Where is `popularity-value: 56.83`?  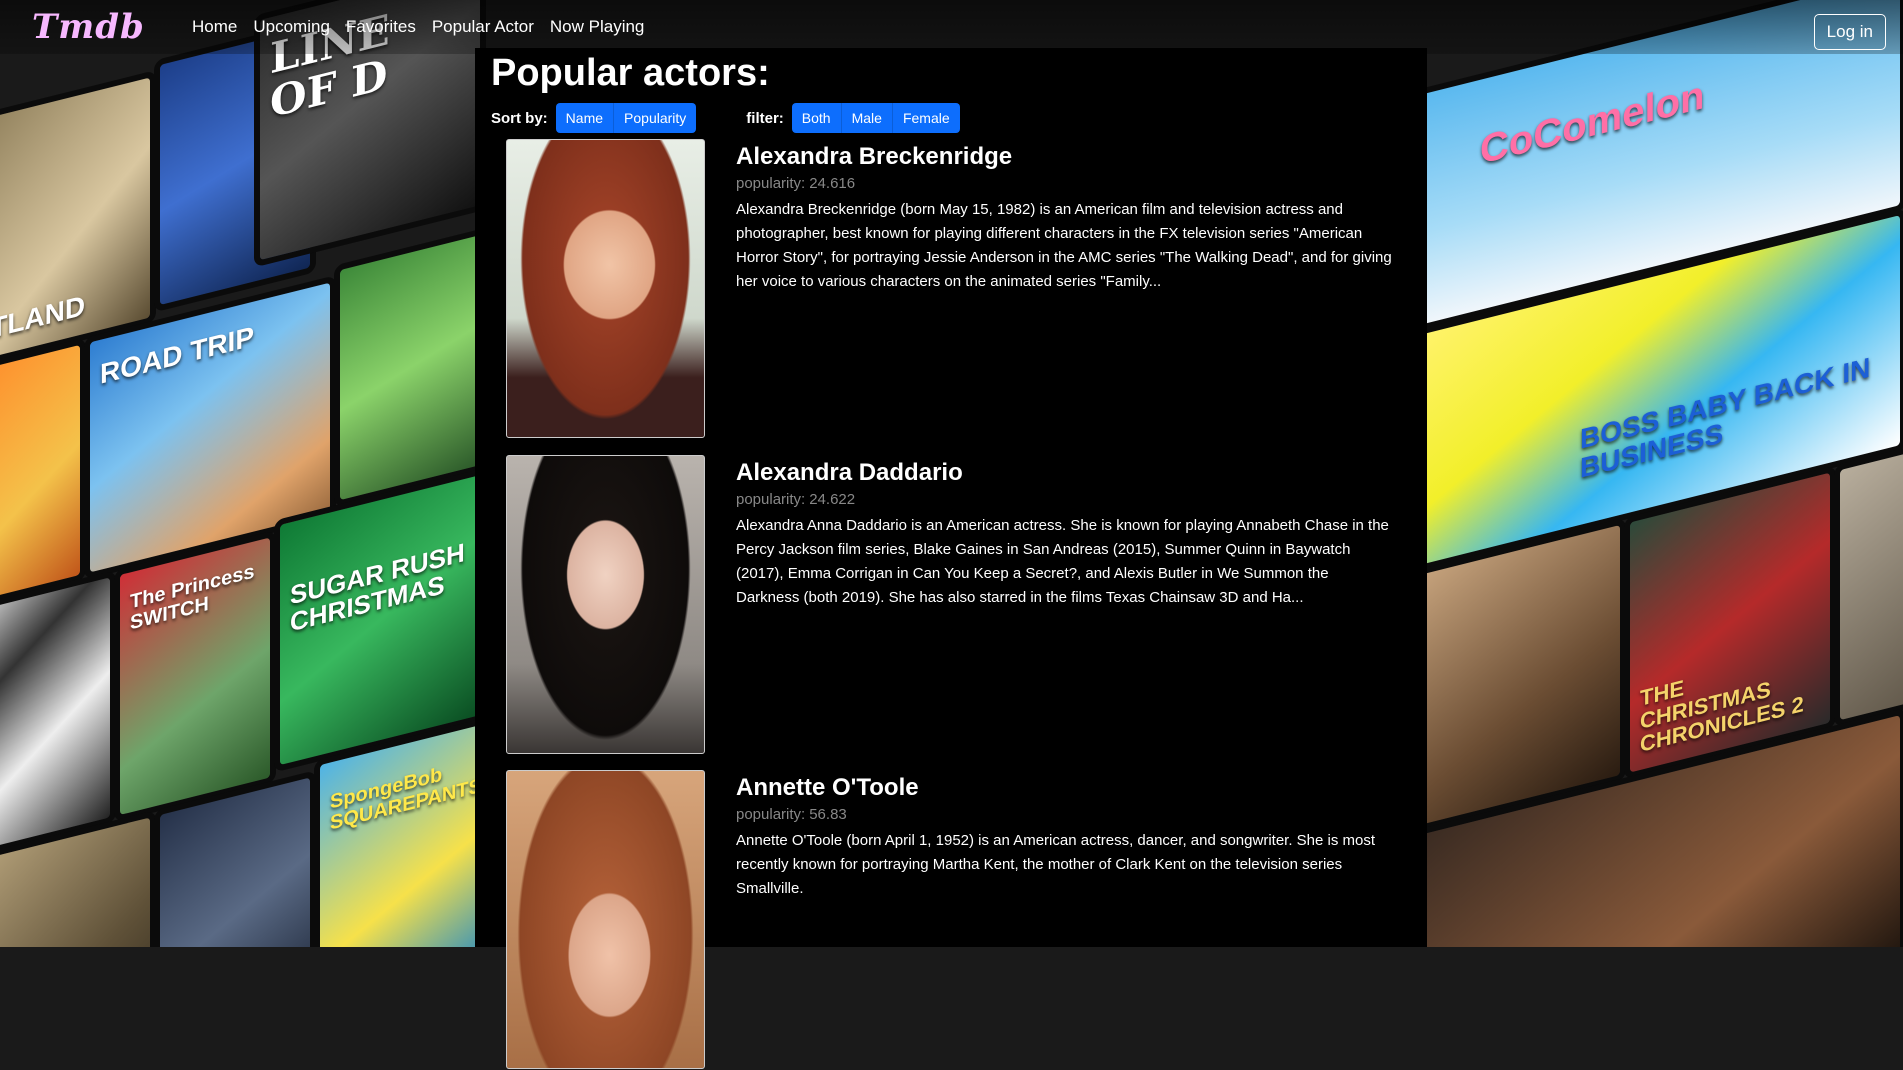
popularity-value: 56.83 is located at coordinates (828, 814).